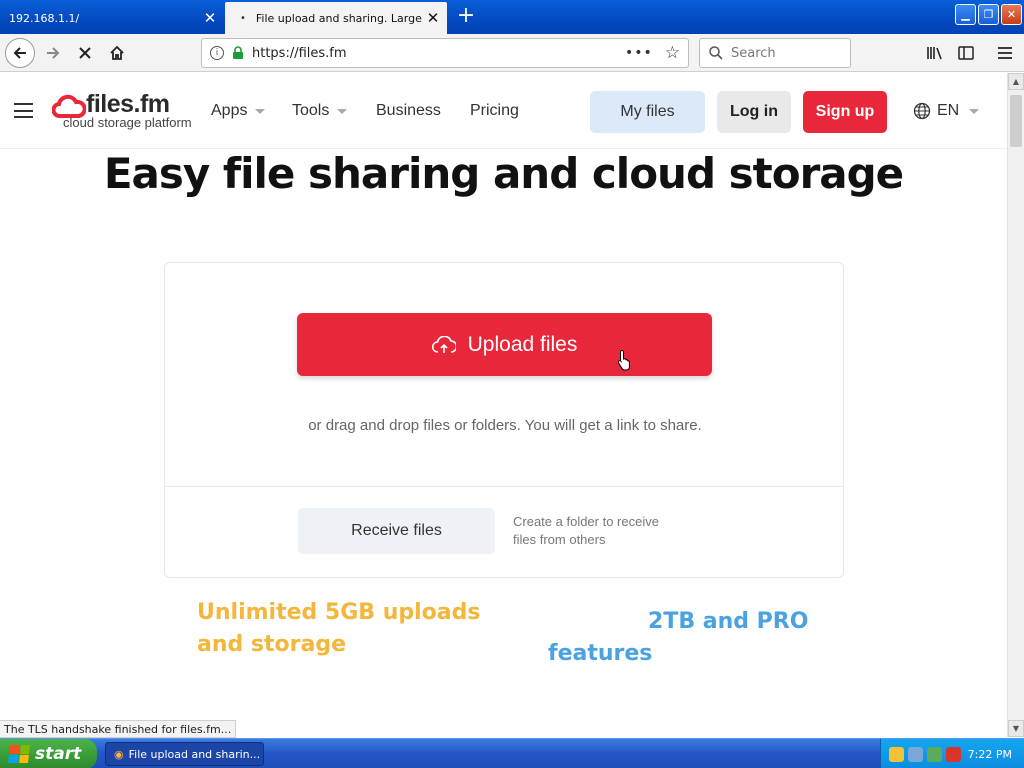  I want to click on back-arrow-icon, so click(19, 53).